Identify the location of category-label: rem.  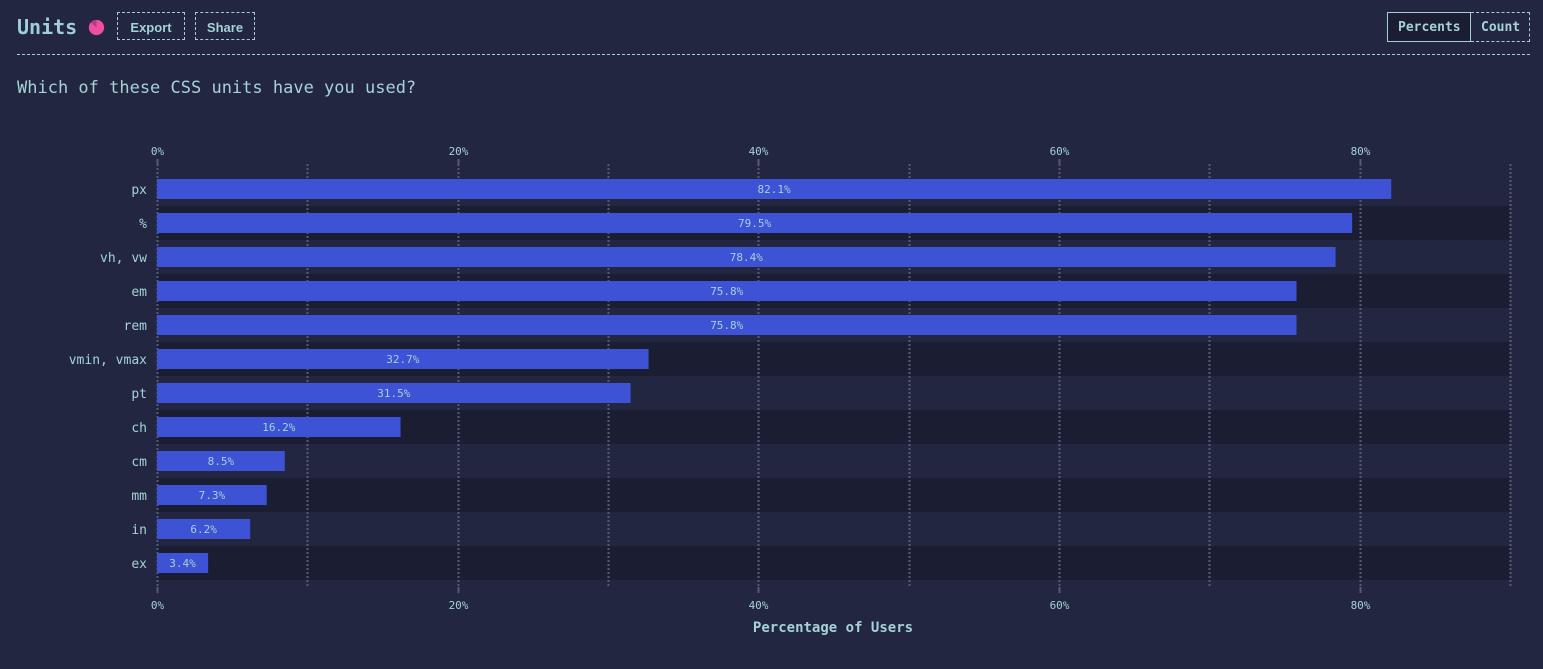
(136, 326).